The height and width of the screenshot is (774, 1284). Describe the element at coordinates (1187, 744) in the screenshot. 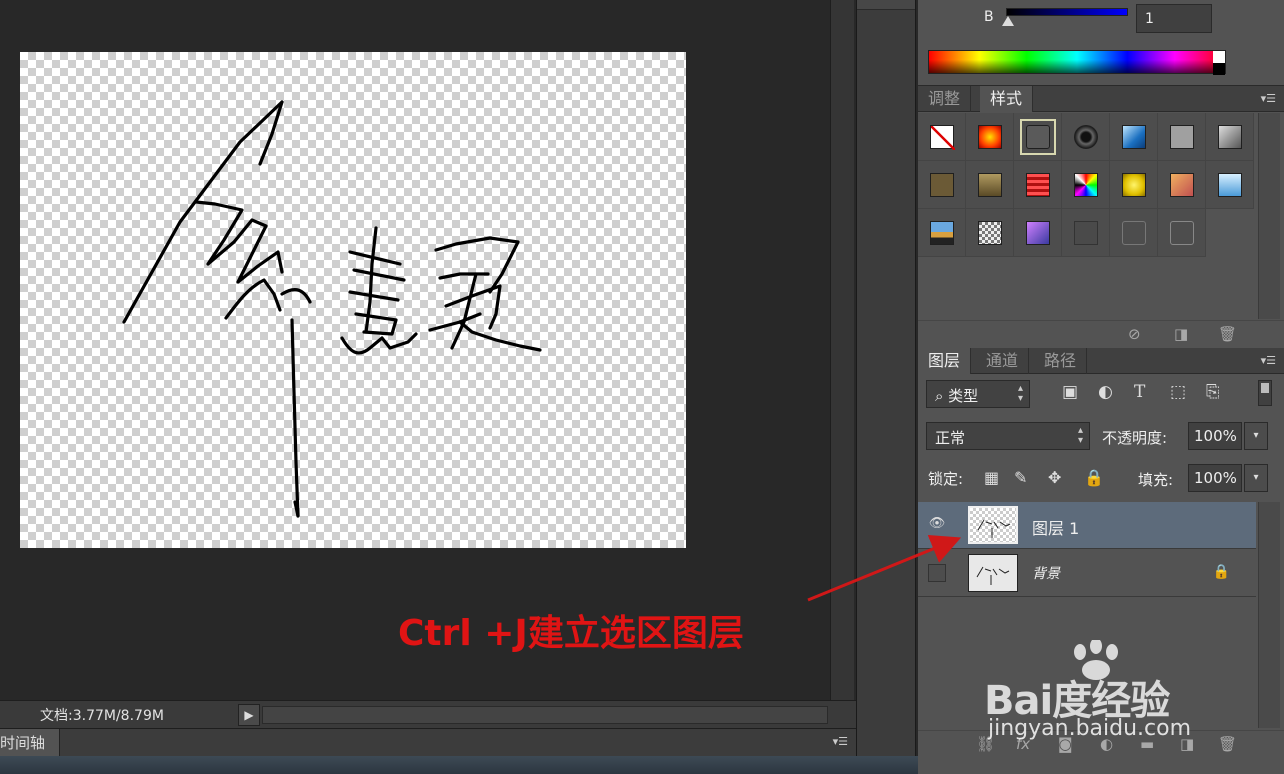

I see `new-layer-icon: ◨` at that location.